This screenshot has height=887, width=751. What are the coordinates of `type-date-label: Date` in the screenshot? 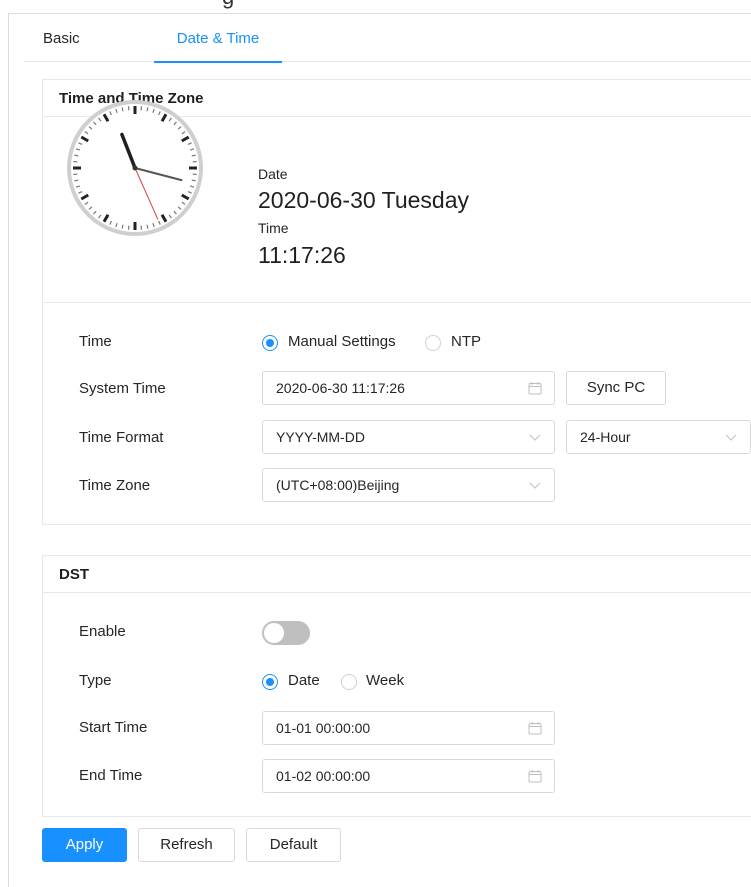 It's located at (304, 680).